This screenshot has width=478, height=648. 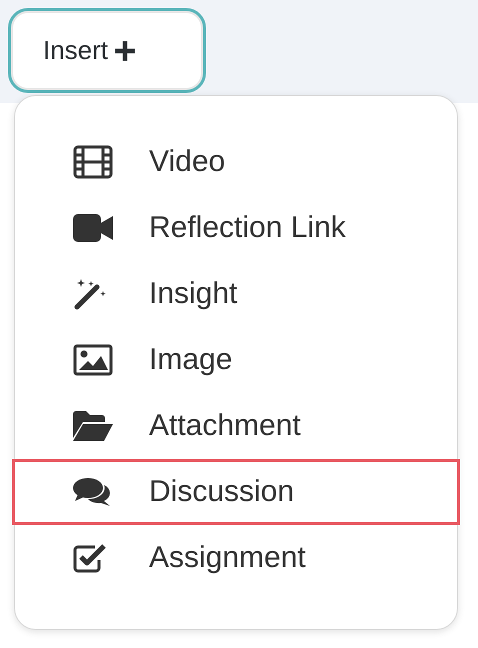 I want to click on menu-item: Discussion, so click(x=236, y=492).